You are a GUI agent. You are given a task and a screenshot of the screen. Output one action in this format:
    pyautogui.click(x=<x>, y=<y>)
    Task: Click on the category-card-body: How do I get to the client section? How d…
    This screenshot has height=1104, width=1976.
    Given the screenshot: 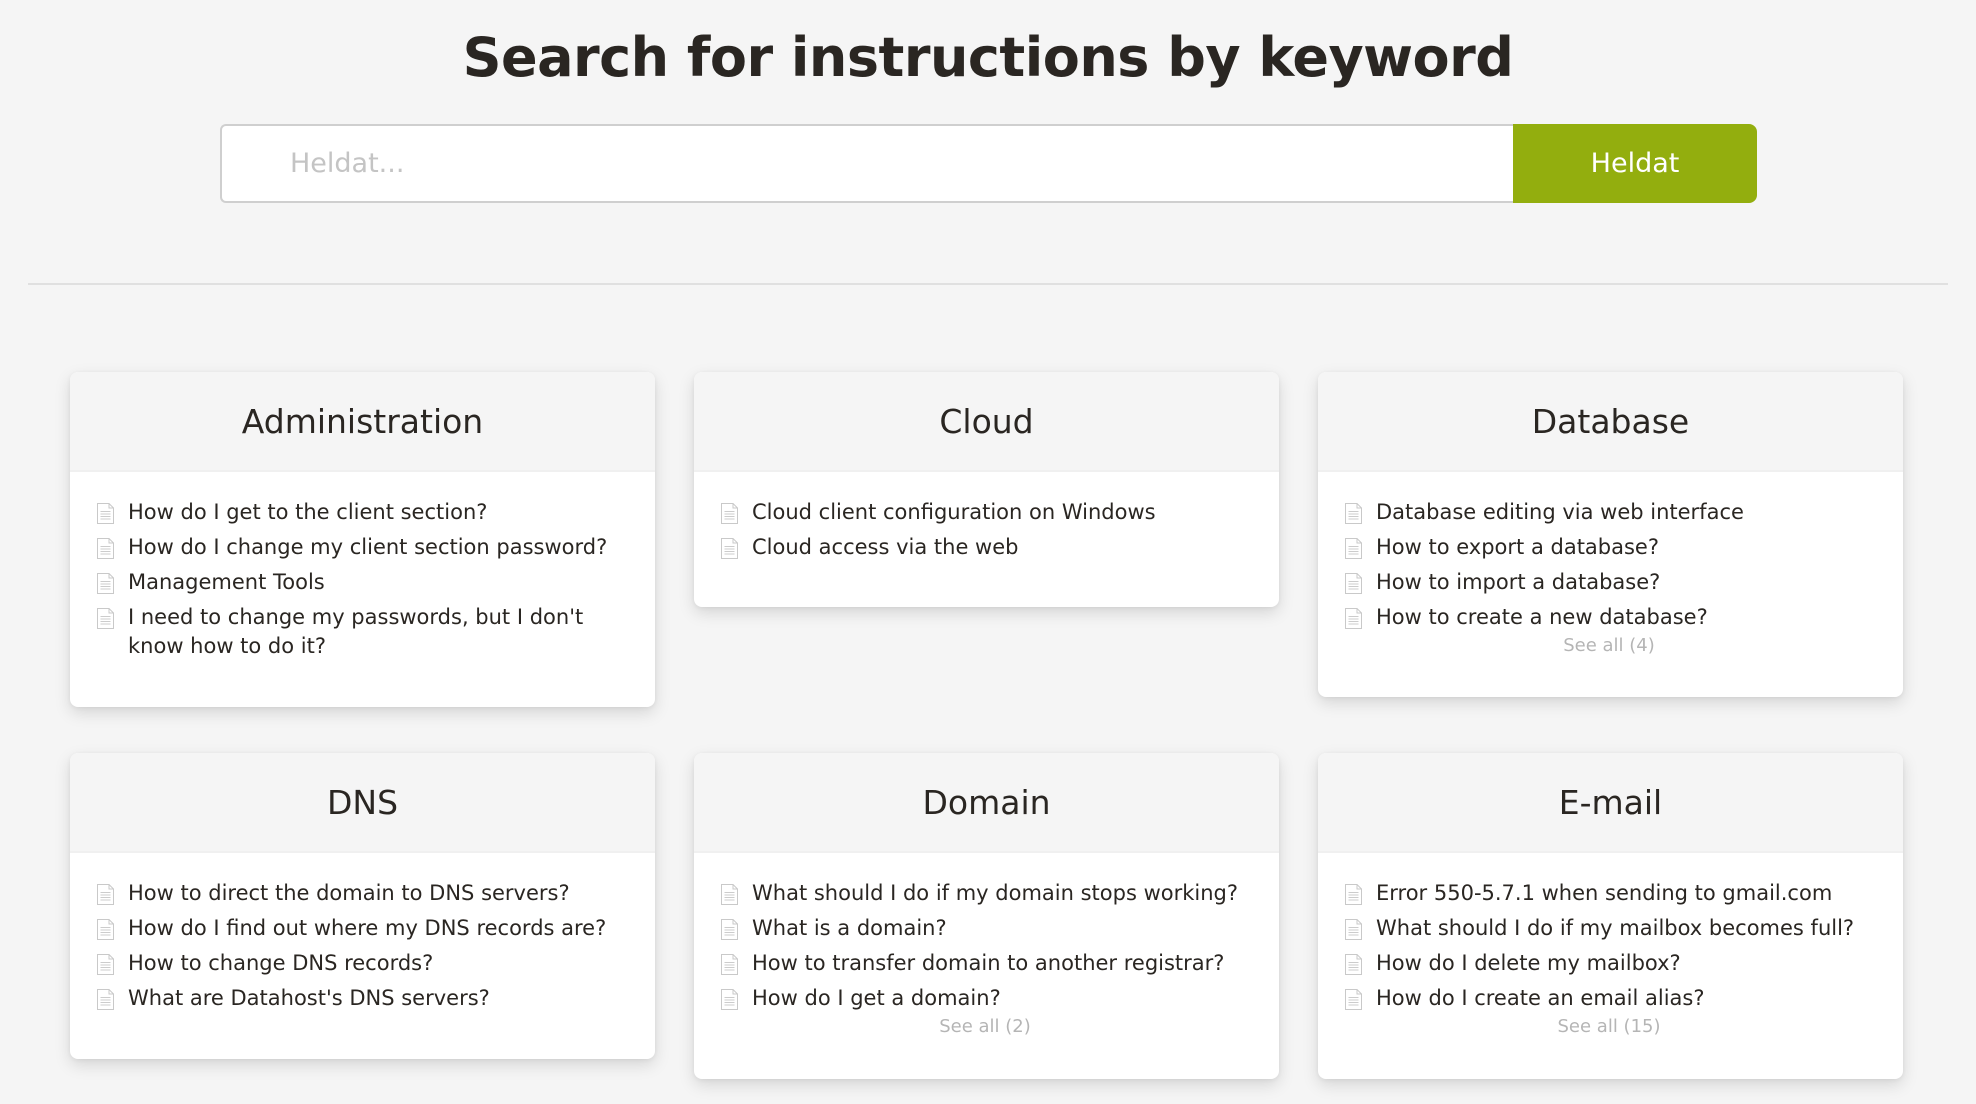 What is the action you would take?
    pyautogui.click(x=362, y=566)
    